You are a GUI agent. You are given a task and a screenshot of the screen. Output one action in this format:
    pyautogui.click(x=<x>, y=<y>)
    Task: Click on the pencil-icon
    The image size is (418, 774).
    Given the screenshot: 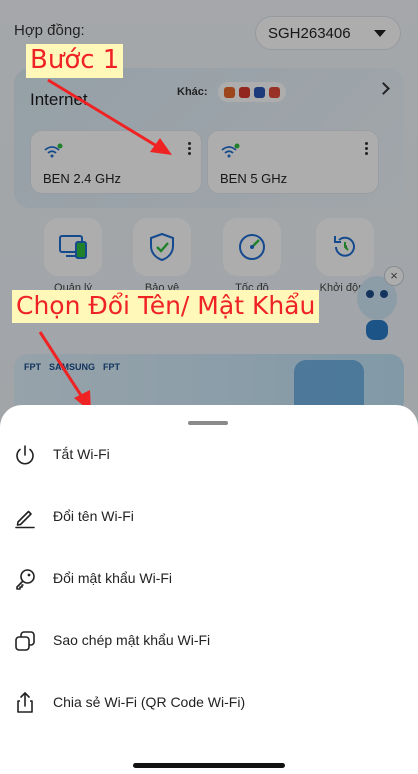 What is the action you would take?
    pyautogui.click(x=25, y=519)
    